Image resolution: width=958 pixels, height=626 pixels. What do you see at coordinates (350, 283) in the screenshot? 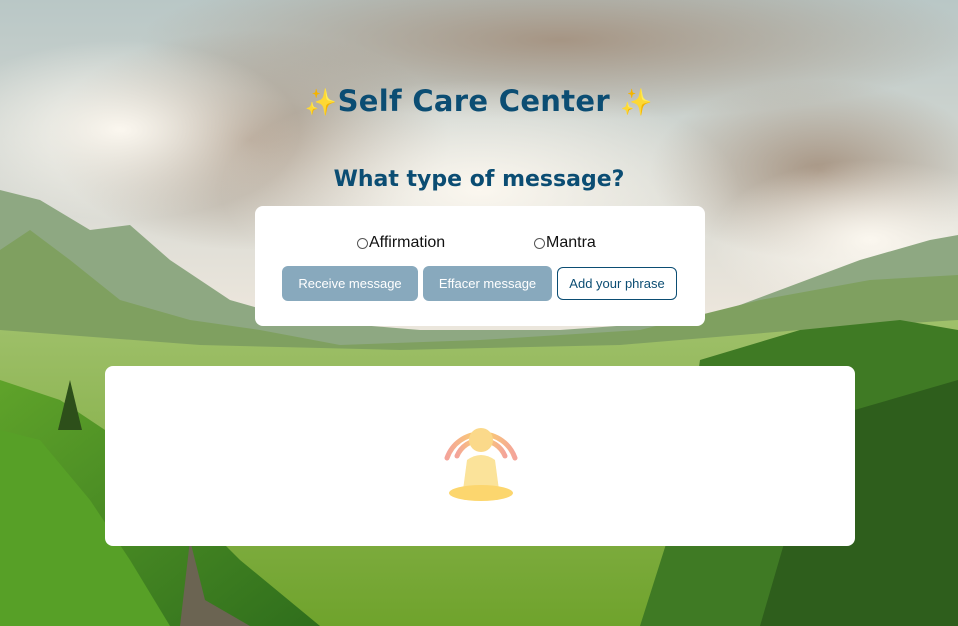
I see `receive-message-button: Receive message` at bounding box center [350, 283].